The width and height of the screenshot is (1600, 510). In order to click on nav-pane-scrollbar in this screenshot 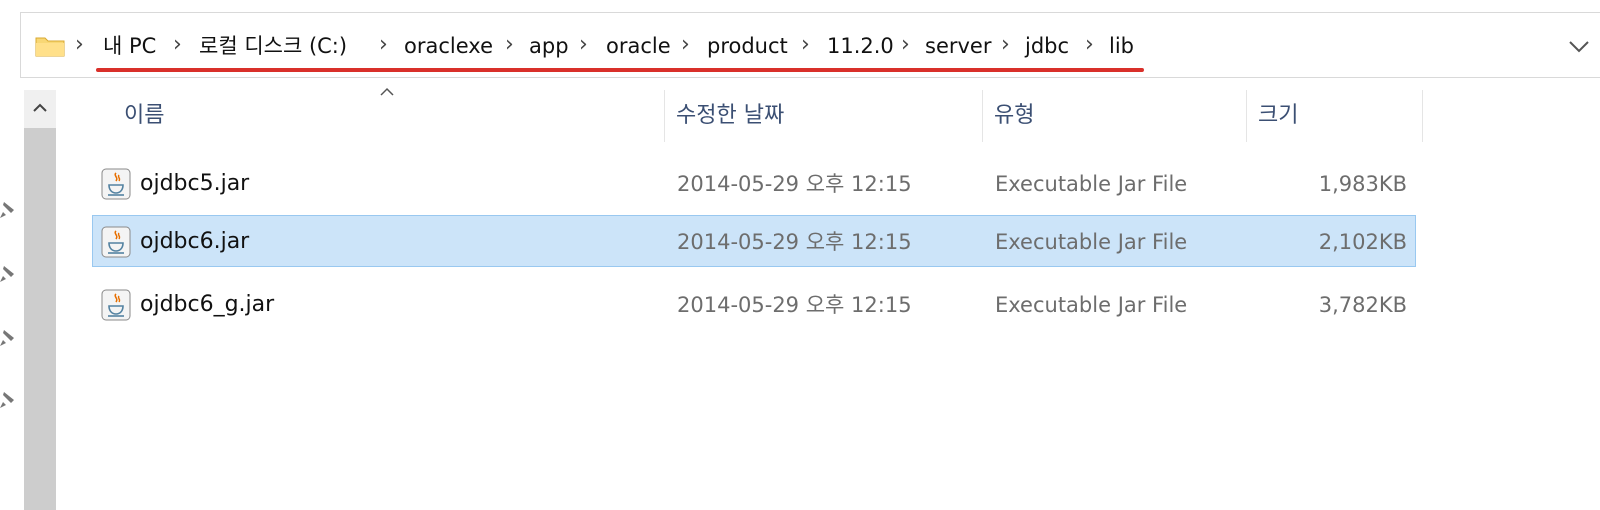, I will do `click(40, 300)`.